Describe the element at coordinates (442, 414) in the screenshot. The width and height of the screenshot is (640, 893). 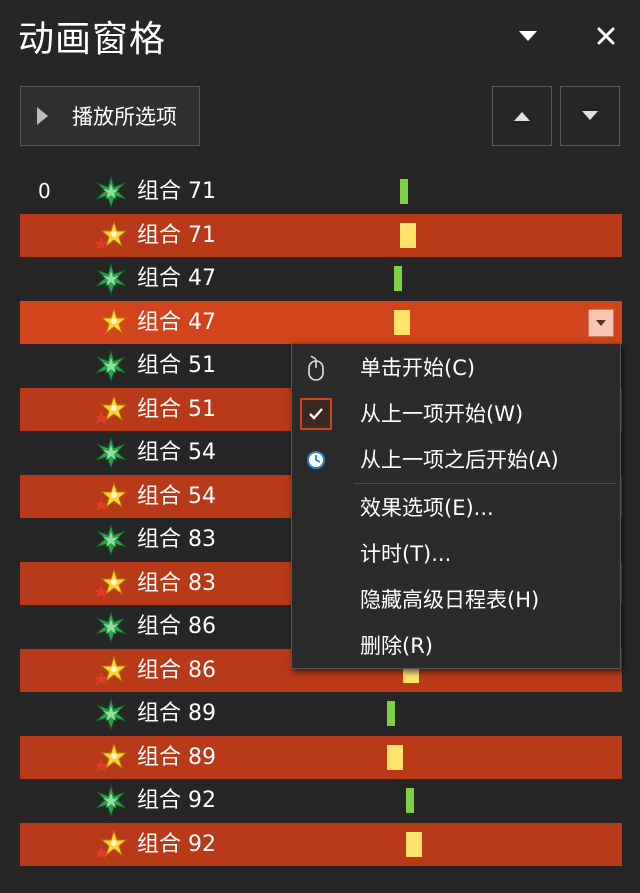
I see `menu-item-label: 从上一项开始(W)` at that location.